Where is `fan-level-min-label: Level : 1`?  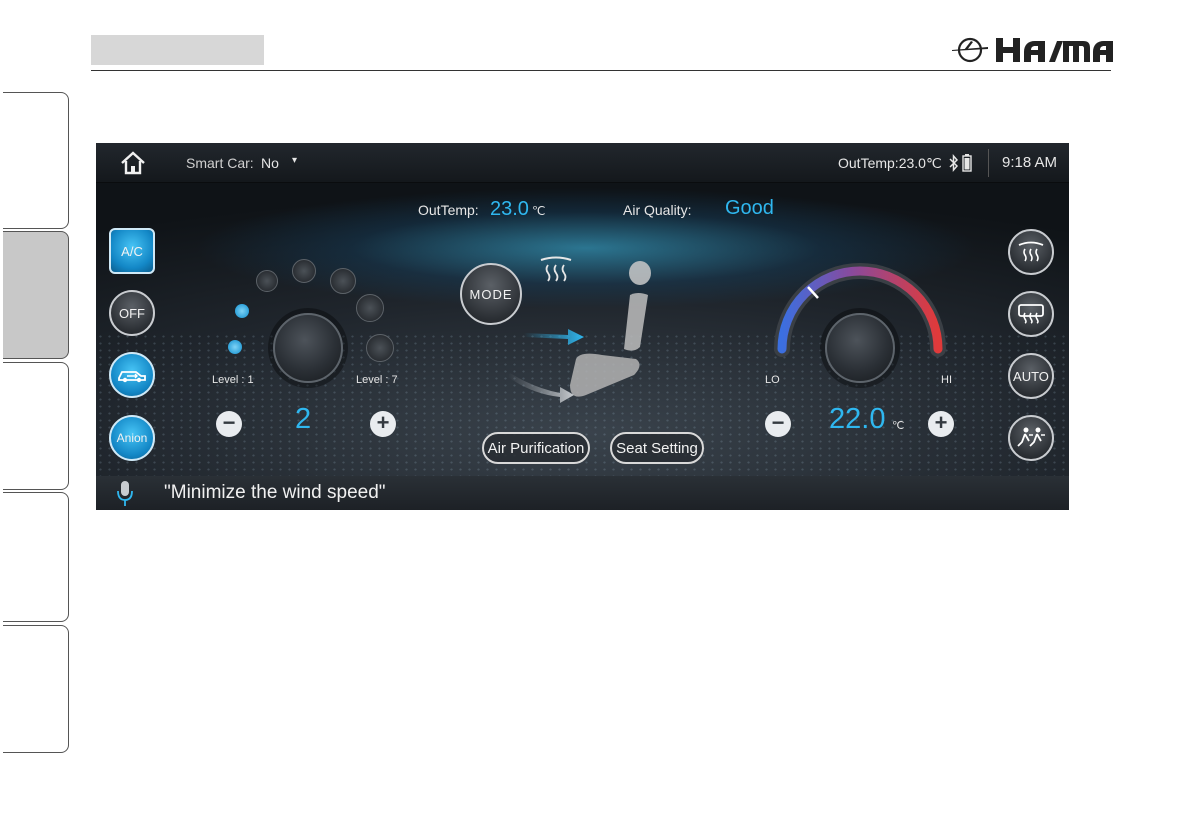 fan-level-min-label: Level : 1 is located at coordinates (233, 380).